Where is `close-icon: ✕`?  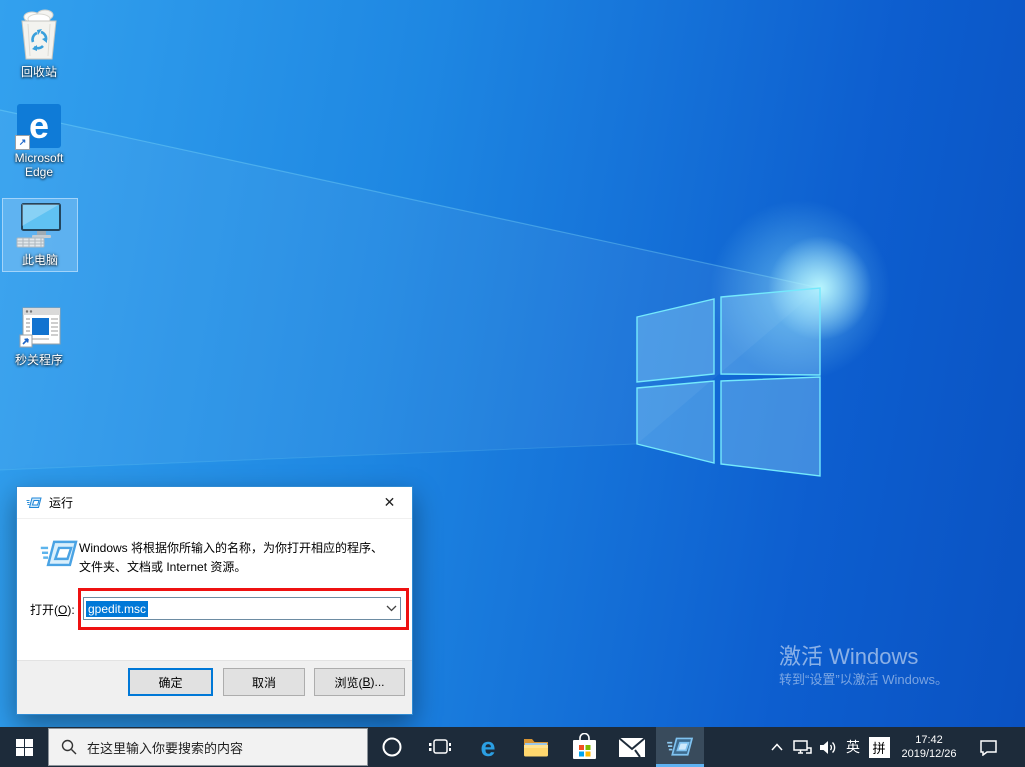
close-icon: ✕ is located at coordinates (389, 503).